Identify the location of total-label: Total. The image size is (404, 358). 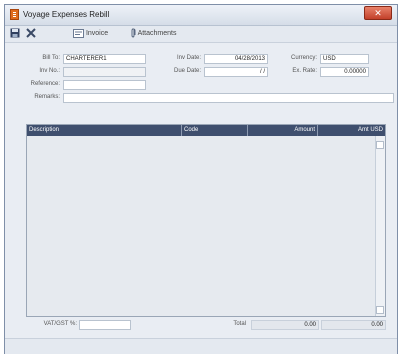
(239, 324).